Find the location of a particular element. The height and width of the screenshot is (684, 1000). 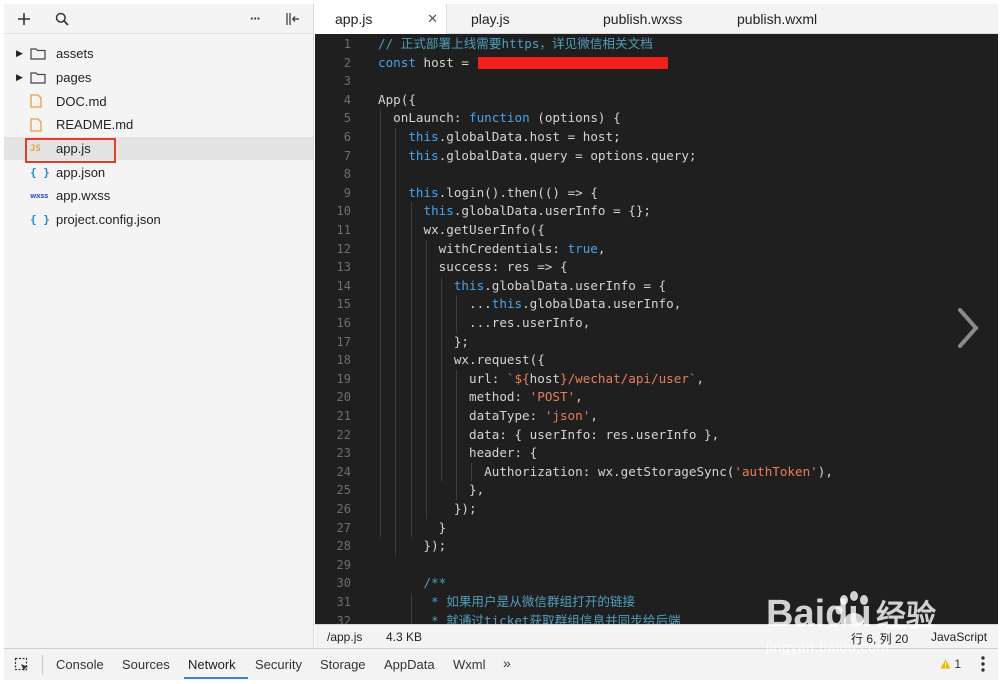

code-line: * 就通过ticket获取群组信息并同步给后端 is located at coordinates (529, 618).